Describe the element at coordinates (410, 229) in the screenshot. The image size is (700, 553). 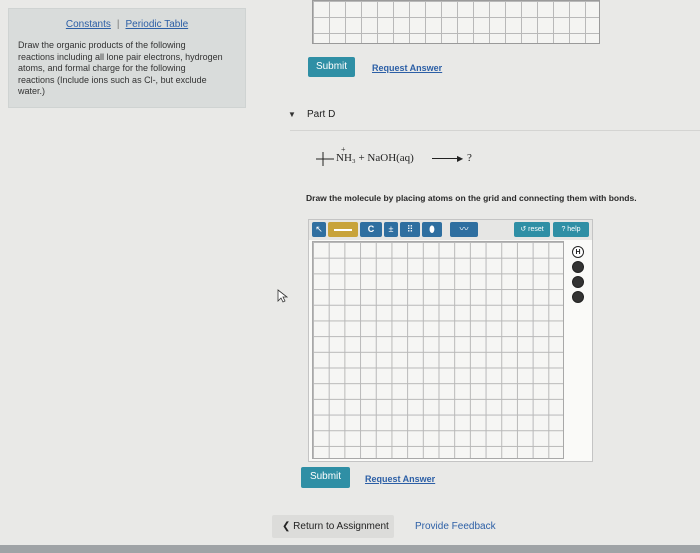
I see `electron-tool-icon: ⠿` at that location.